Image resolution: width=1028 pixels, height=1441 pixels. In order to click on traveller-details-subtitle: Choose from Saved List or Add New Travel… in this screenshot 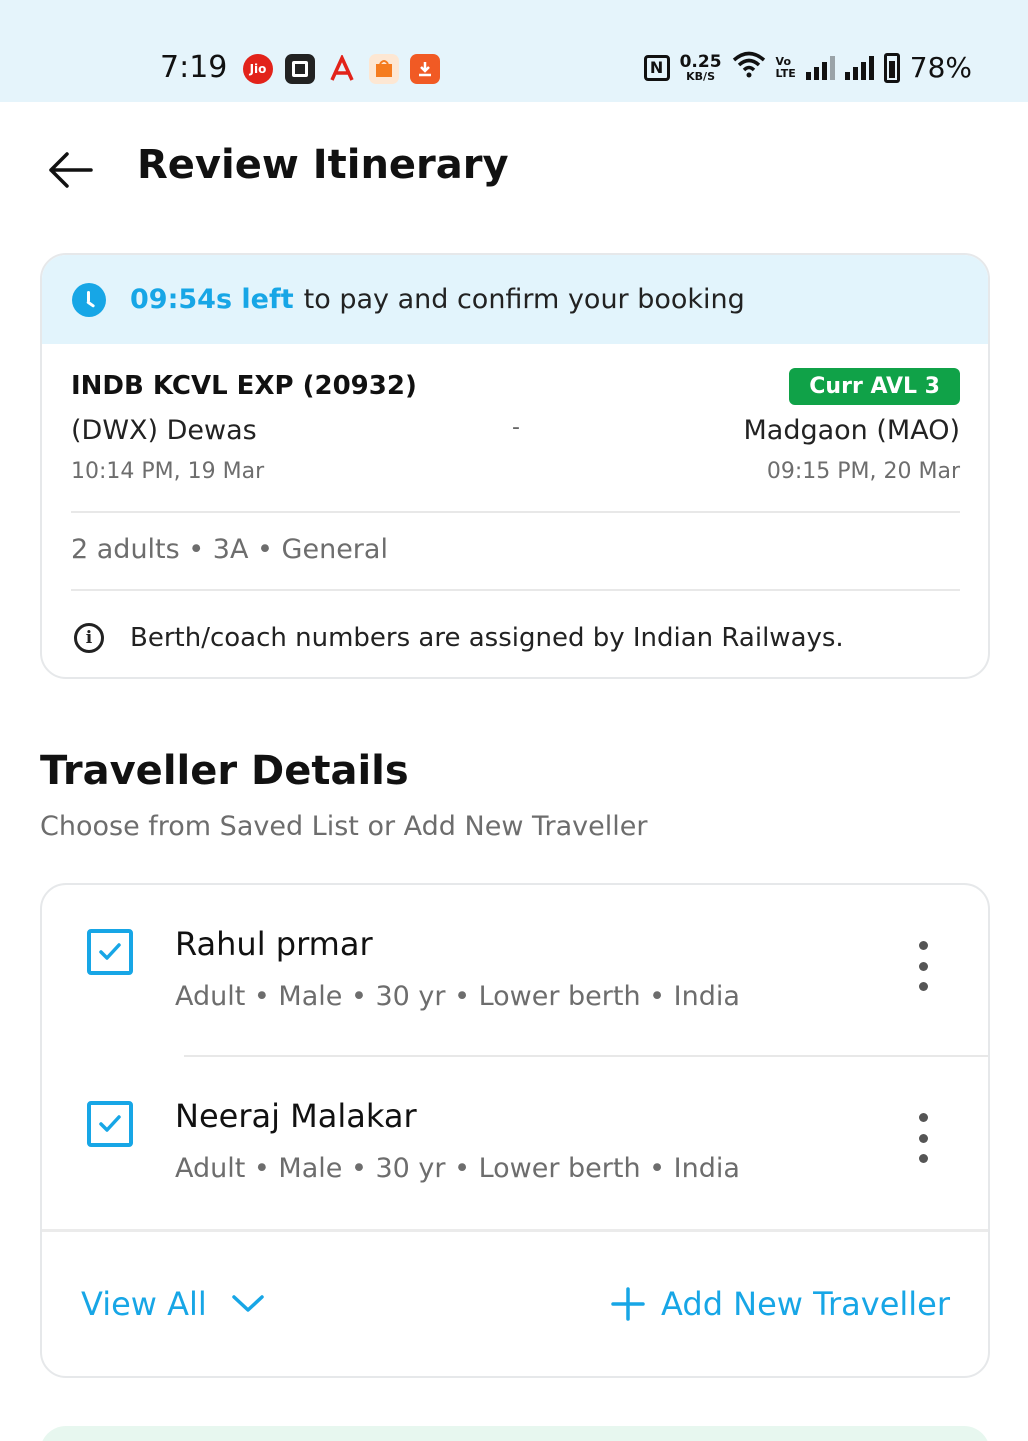, I will do `click(344, 826)`.